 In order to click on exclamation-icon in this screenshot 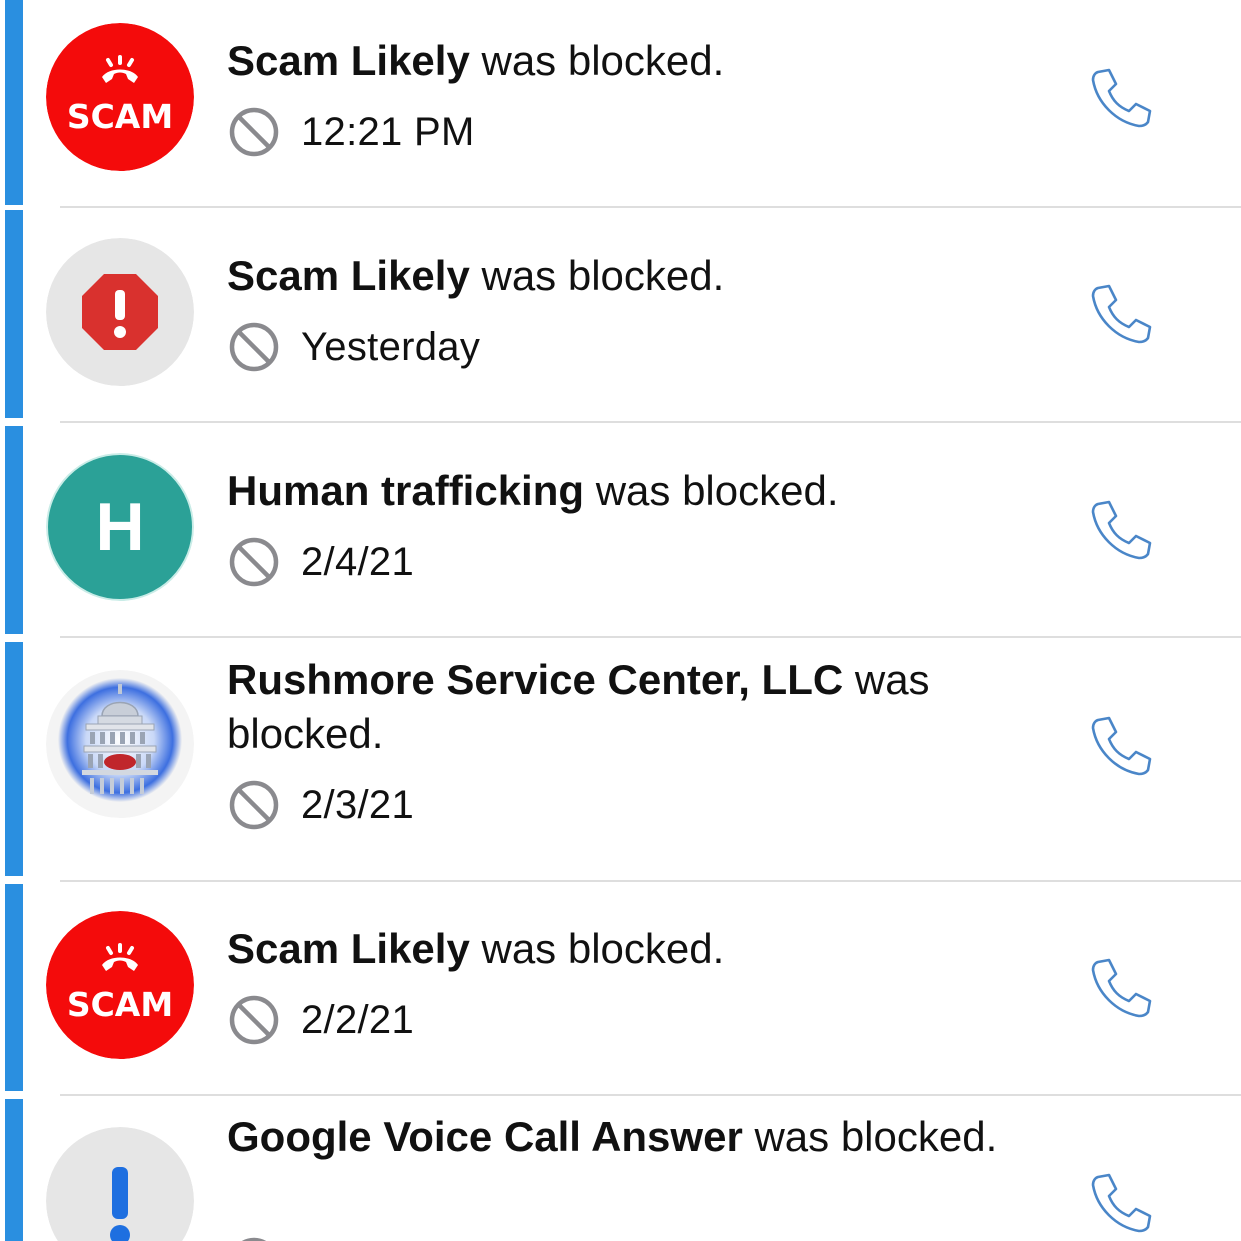, I will do `click(120, 1184)`.